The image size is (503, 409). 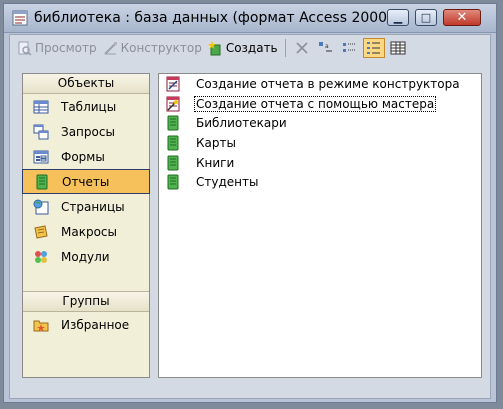 I want to click on report-list-item-label: Карты, so click(x=216, y=142).